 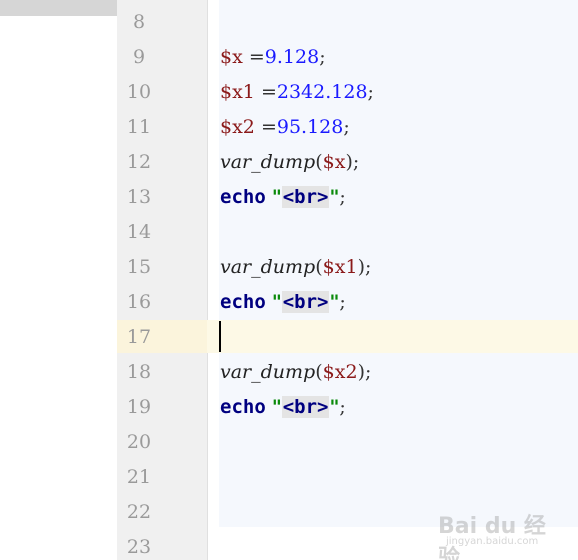 What do you see at coordinates (139, 57) in the screenshot?
I see `line-number: 9` at bounding box center [139, 57].